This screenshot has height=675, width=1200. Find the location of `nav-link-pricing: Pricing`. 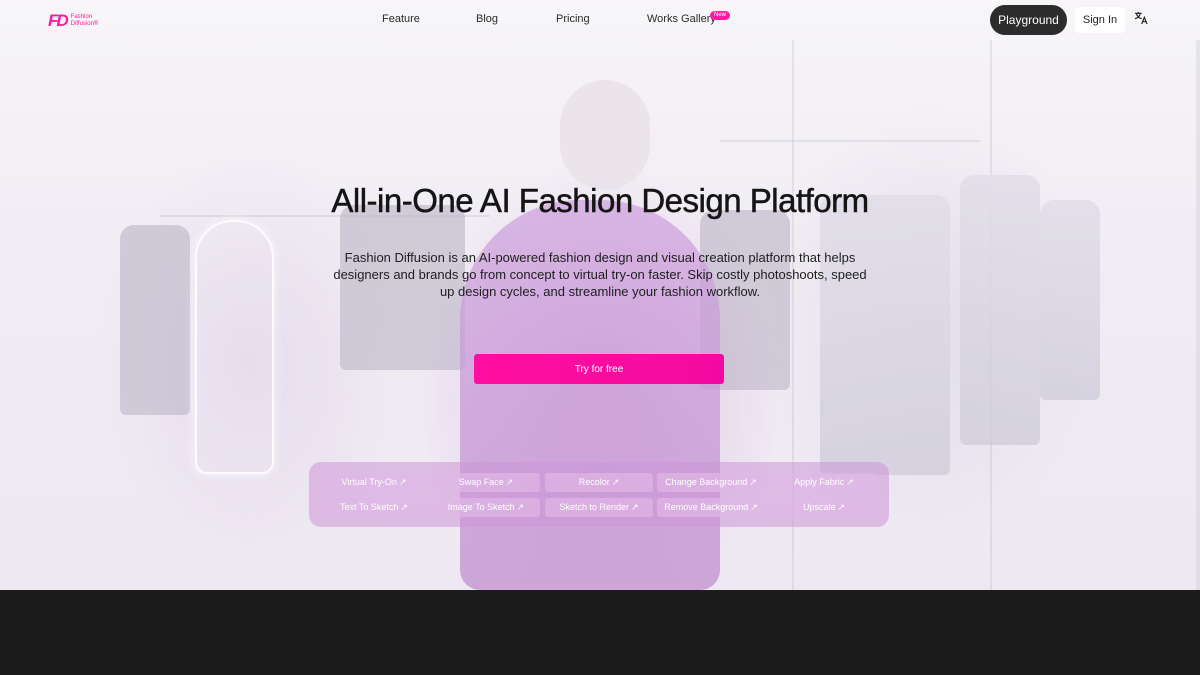

nav-link-pricing: Pricing is located at coordinates (573, 19).